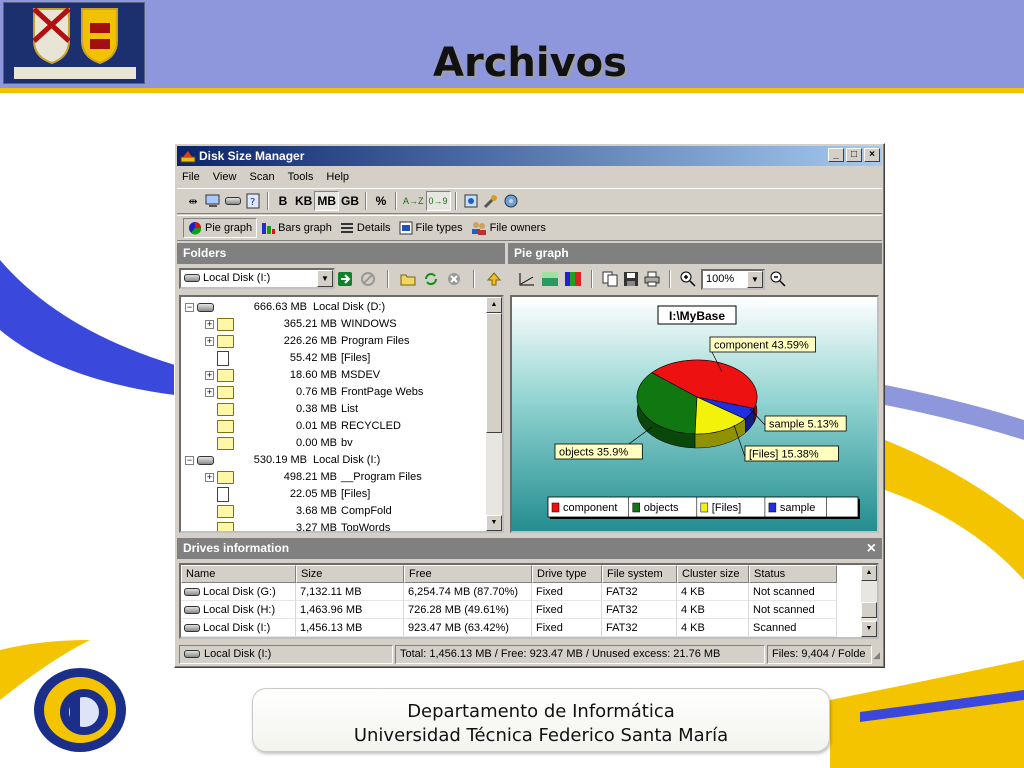  I want to click on column-header: Drive type, so click(567, 574).